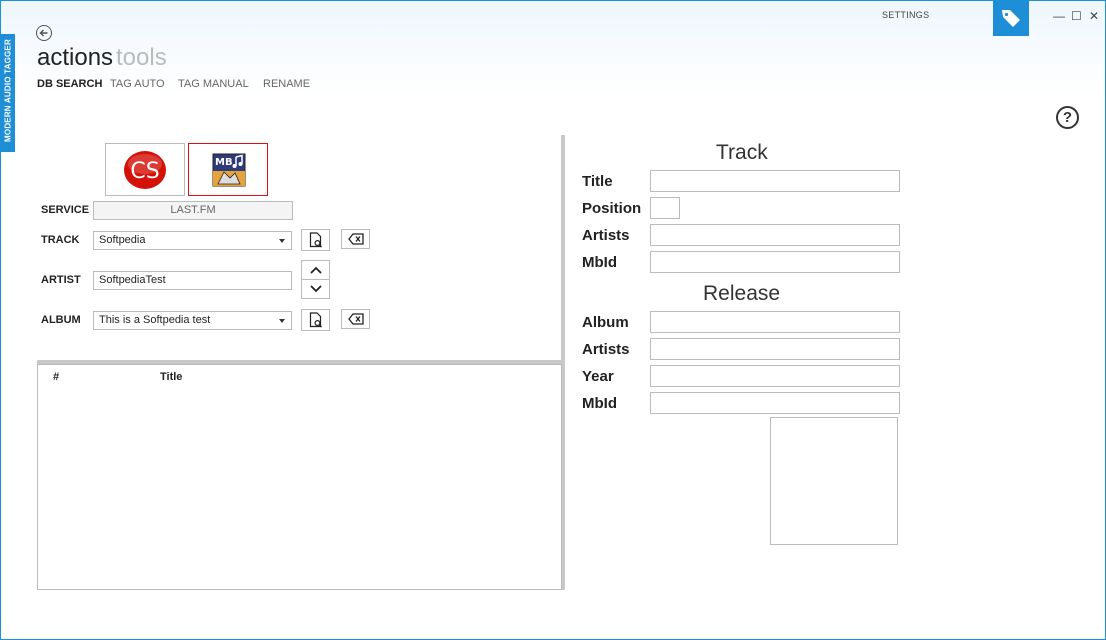 The width and height of the screenshot is (1106, 640). What do you see at coordinates (775, 235) in the screenshot?
I see `track-artists-field` at bounding box center [775, 235].